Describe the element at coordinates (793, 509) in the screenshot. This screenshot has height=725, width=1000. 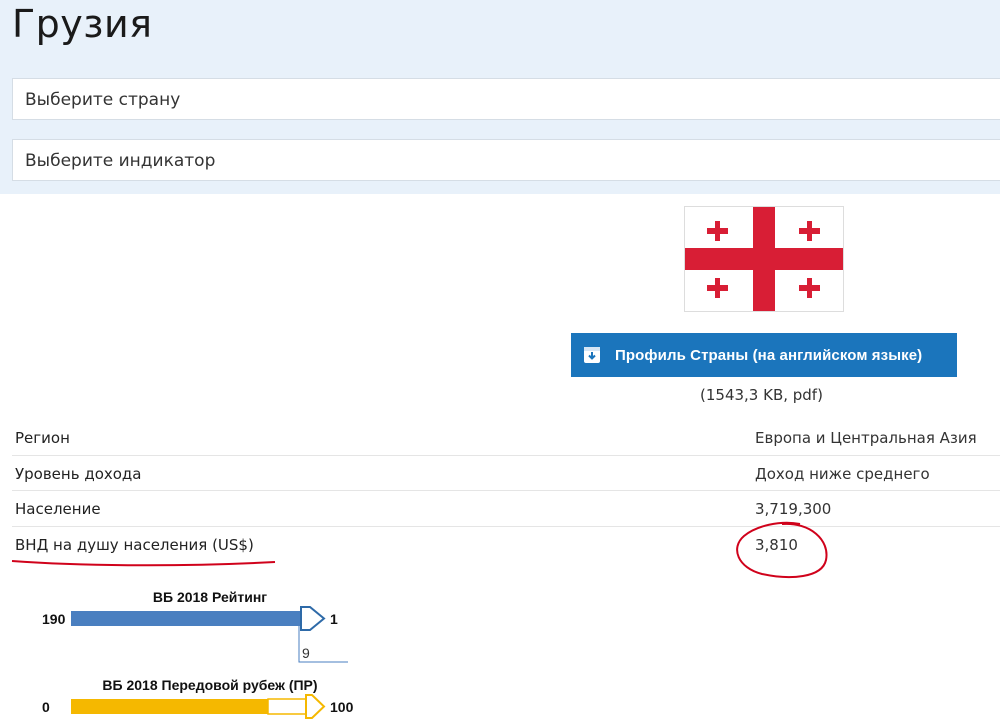
I see `info-value: 3,719,300` at that location.